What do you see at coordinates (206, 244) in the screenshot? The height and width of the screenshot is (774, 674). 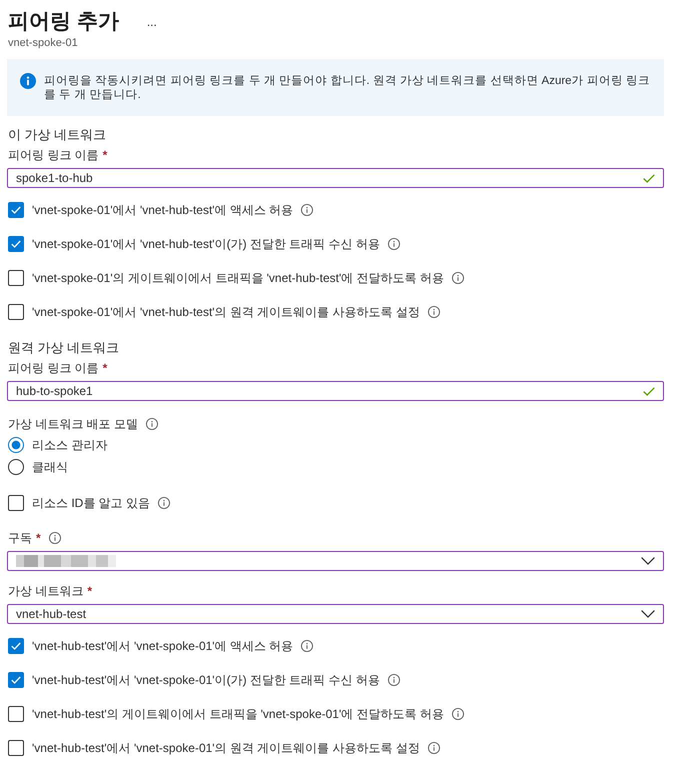 I see `checkbox-label: 'vnet-spoke-01'에서 'vnet-hub-test'이(가) 전달한 트래픽 수신 허용` at bounding box center [206, 244].